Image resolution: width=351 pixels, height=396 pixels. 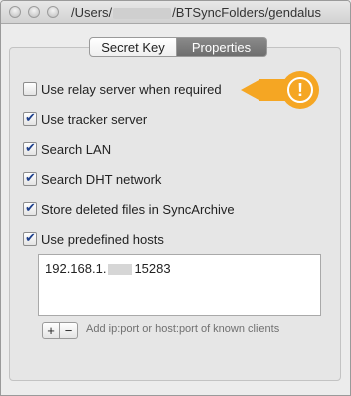 I want to click on relay-server-label: Use relay server when required, so click(x=131, y=89).